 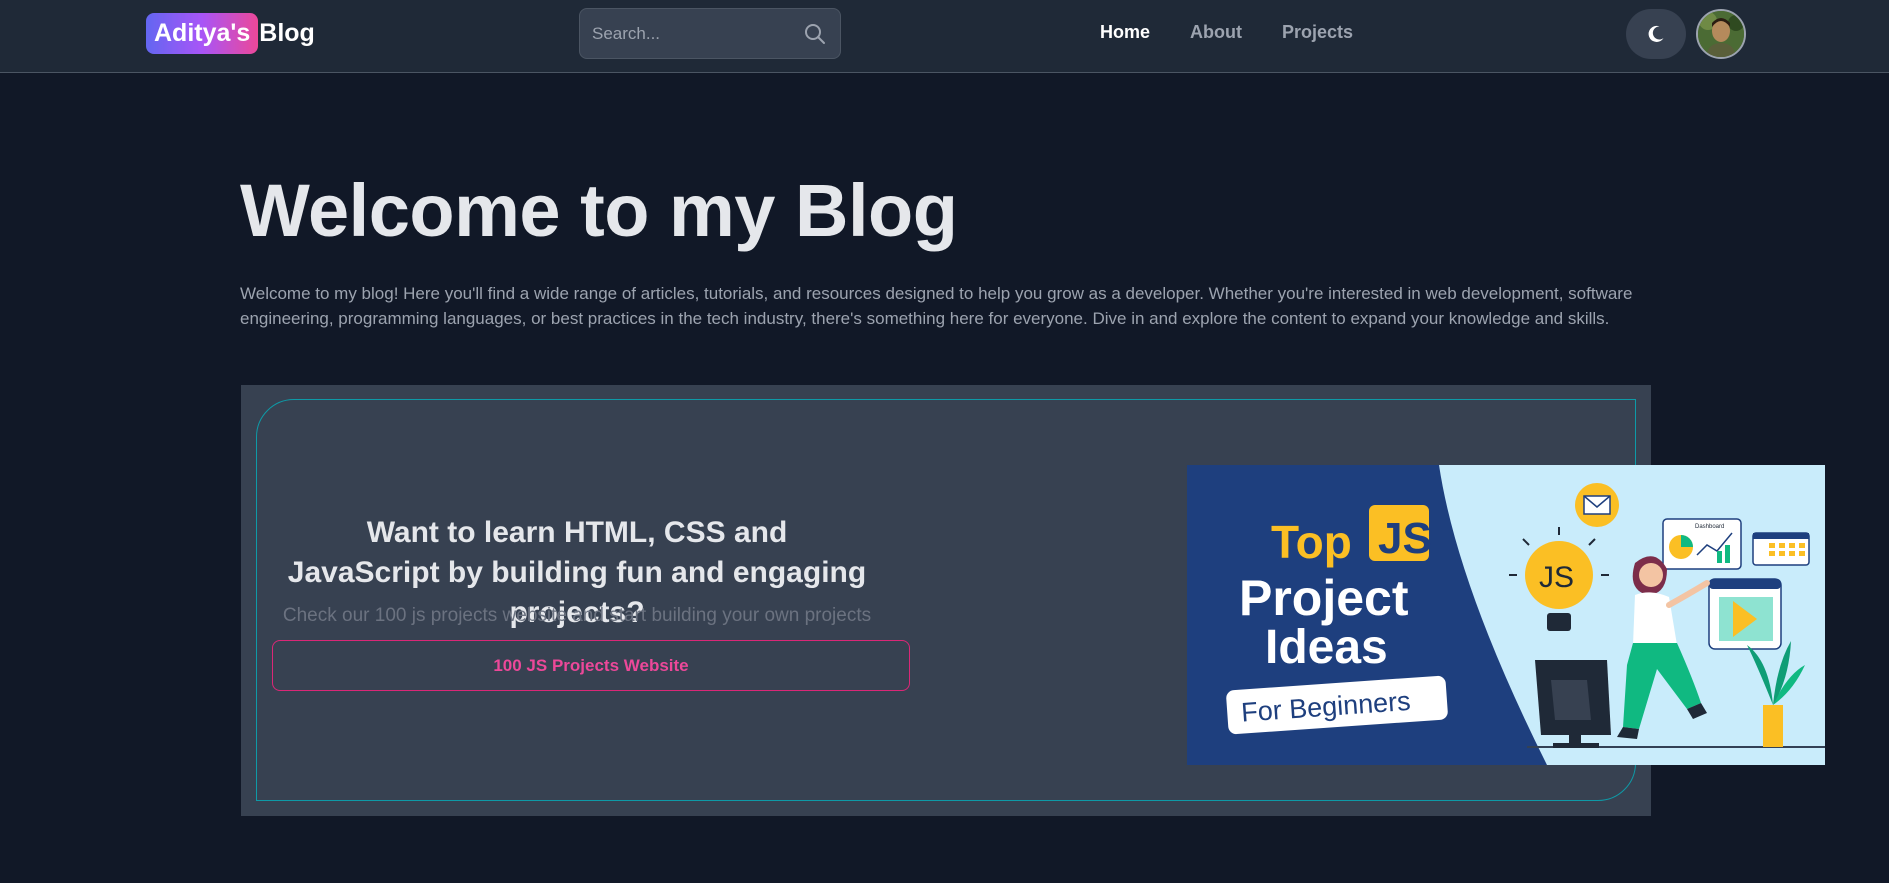 I want to click on banner-ideas-text: Ideas, so click(x=1326, y=647).